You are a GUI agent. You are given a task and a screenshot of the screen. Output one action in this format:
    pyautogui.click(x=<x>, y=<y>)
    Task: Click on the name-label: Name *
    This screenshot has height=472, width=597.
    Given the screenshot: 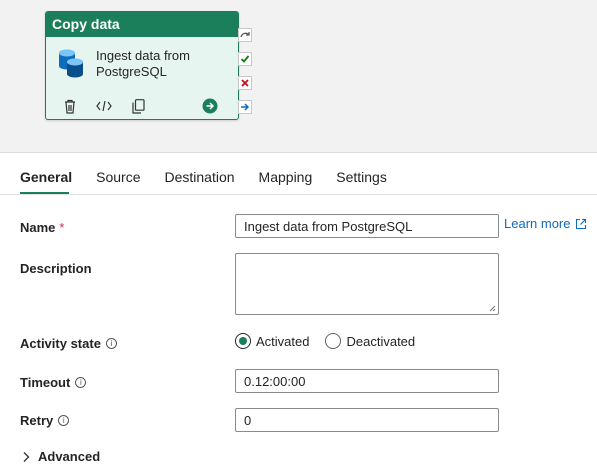 What is the action you would take?
    pyautogui.click(x=42, y=227)
    